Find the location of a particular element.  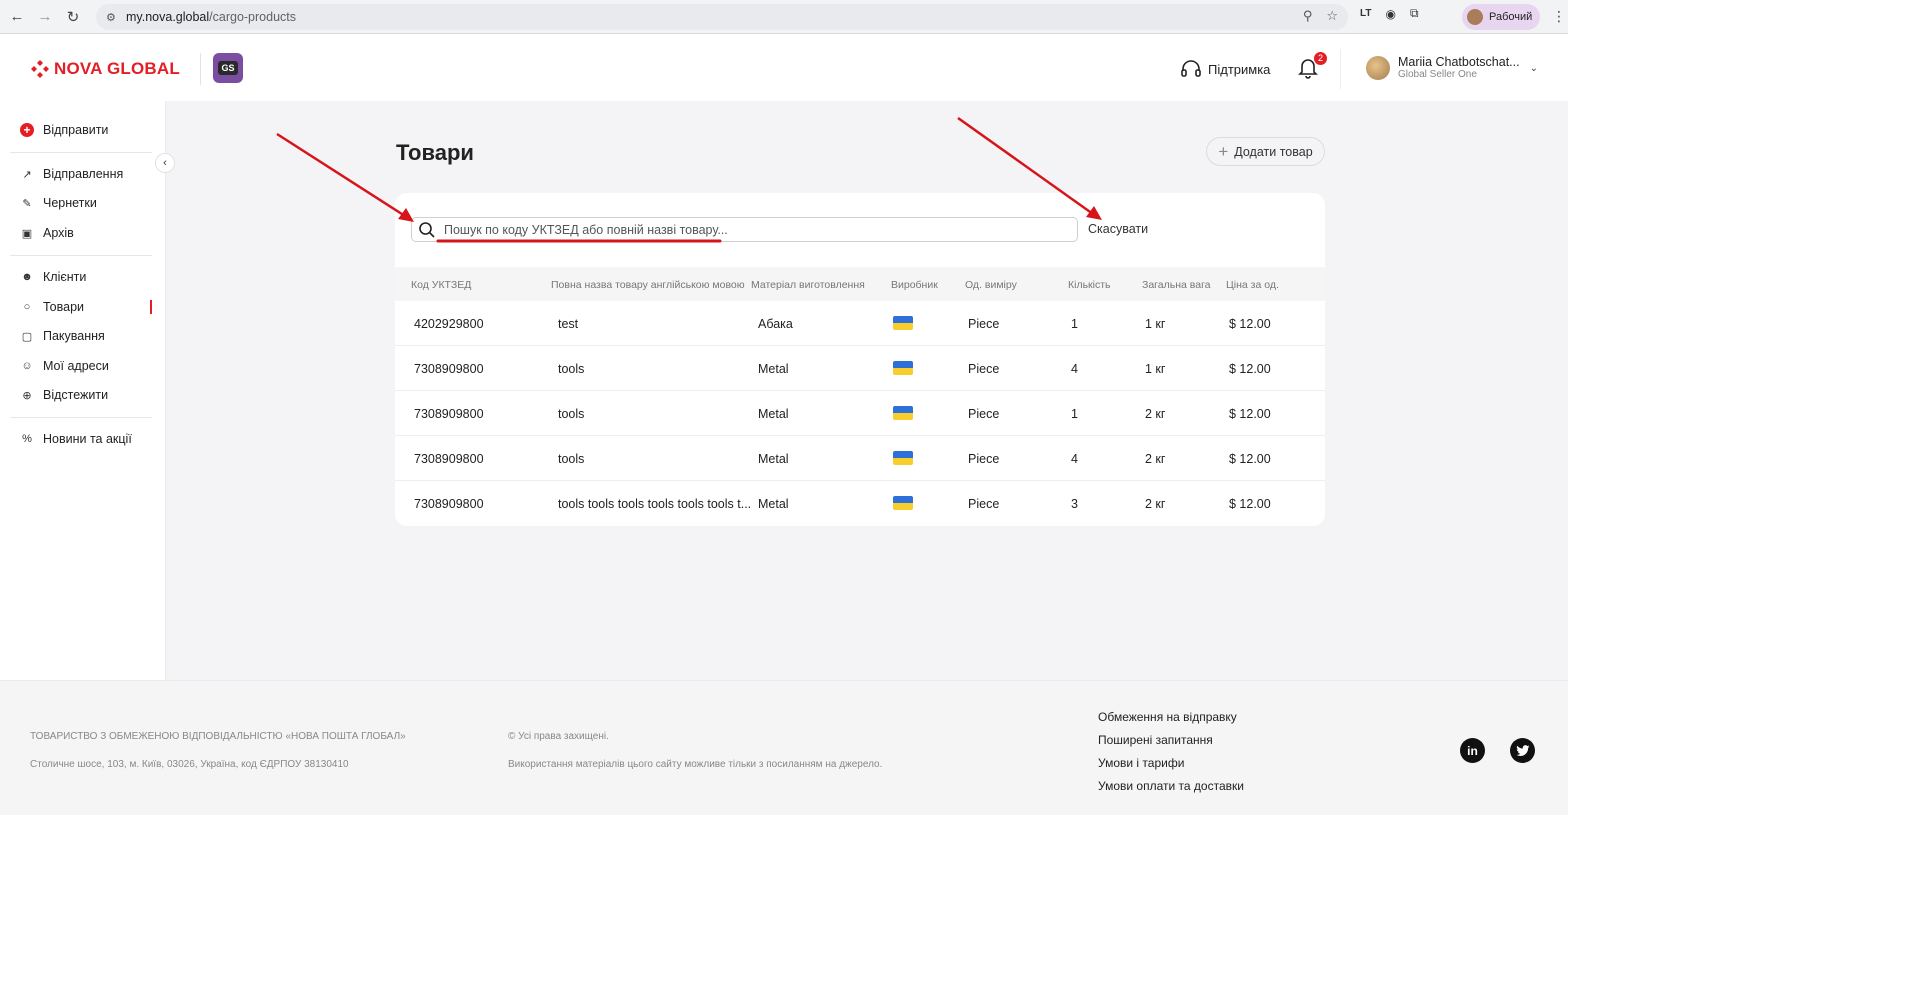

nova-global-logo: NOVA GLOBAL is located at coordinates (105, 69).